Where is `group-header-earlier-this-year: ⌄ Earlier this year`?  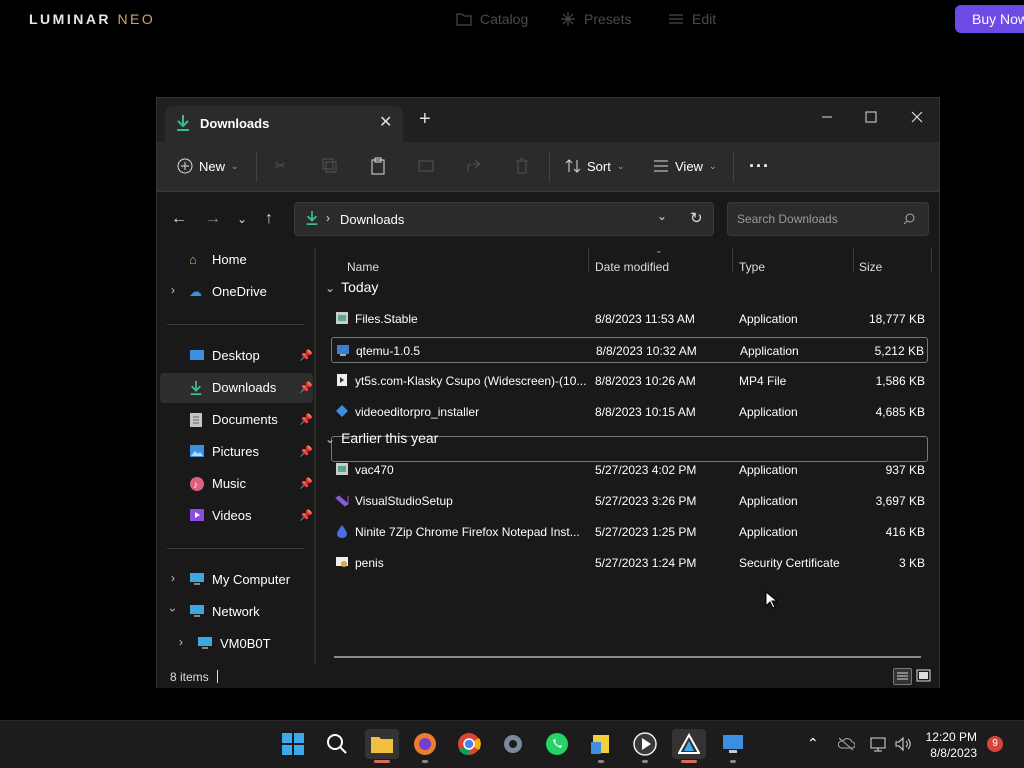 group-header-earlier-this-year: ⌄ Earlier this year is located at coordinates (381, 438).